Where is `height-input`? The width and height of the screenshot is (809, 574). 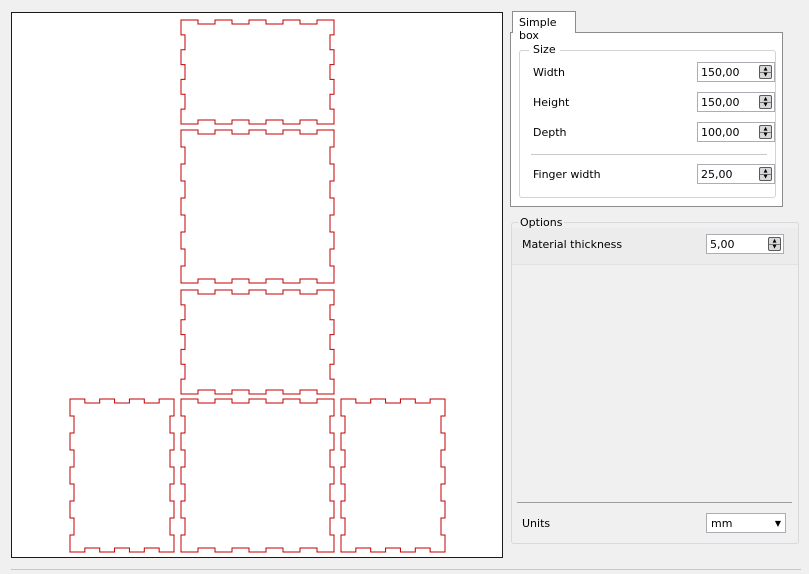 height-input is located at coordinates (728, 102).